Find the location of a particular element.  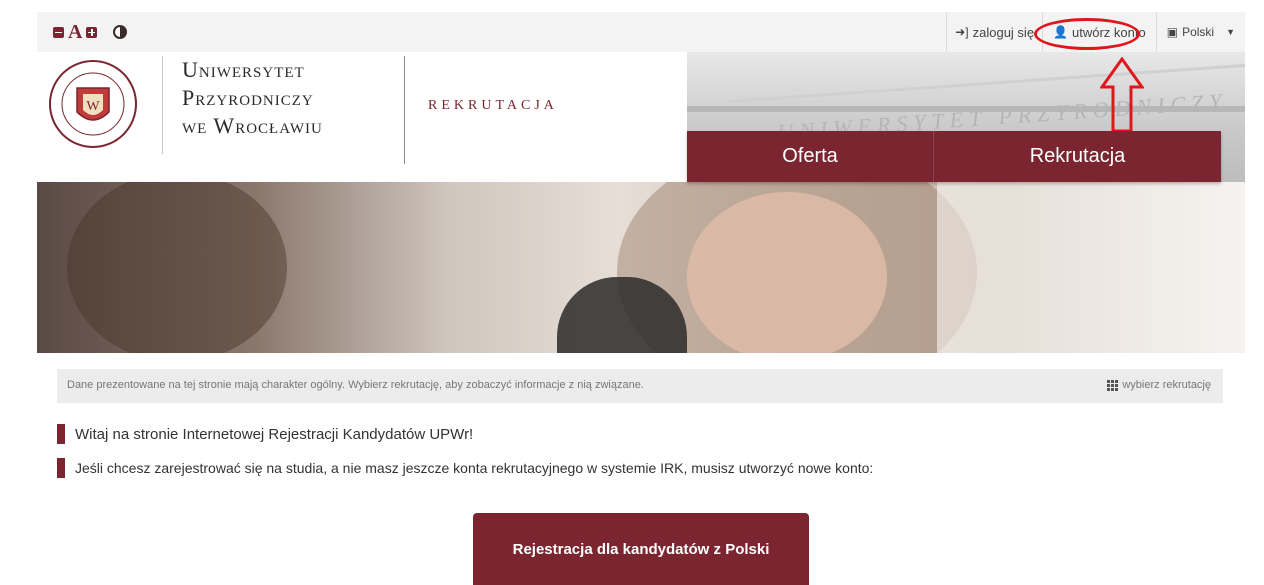

university-name-line3: we Wrocławiu is located at coordinates (252, 125).